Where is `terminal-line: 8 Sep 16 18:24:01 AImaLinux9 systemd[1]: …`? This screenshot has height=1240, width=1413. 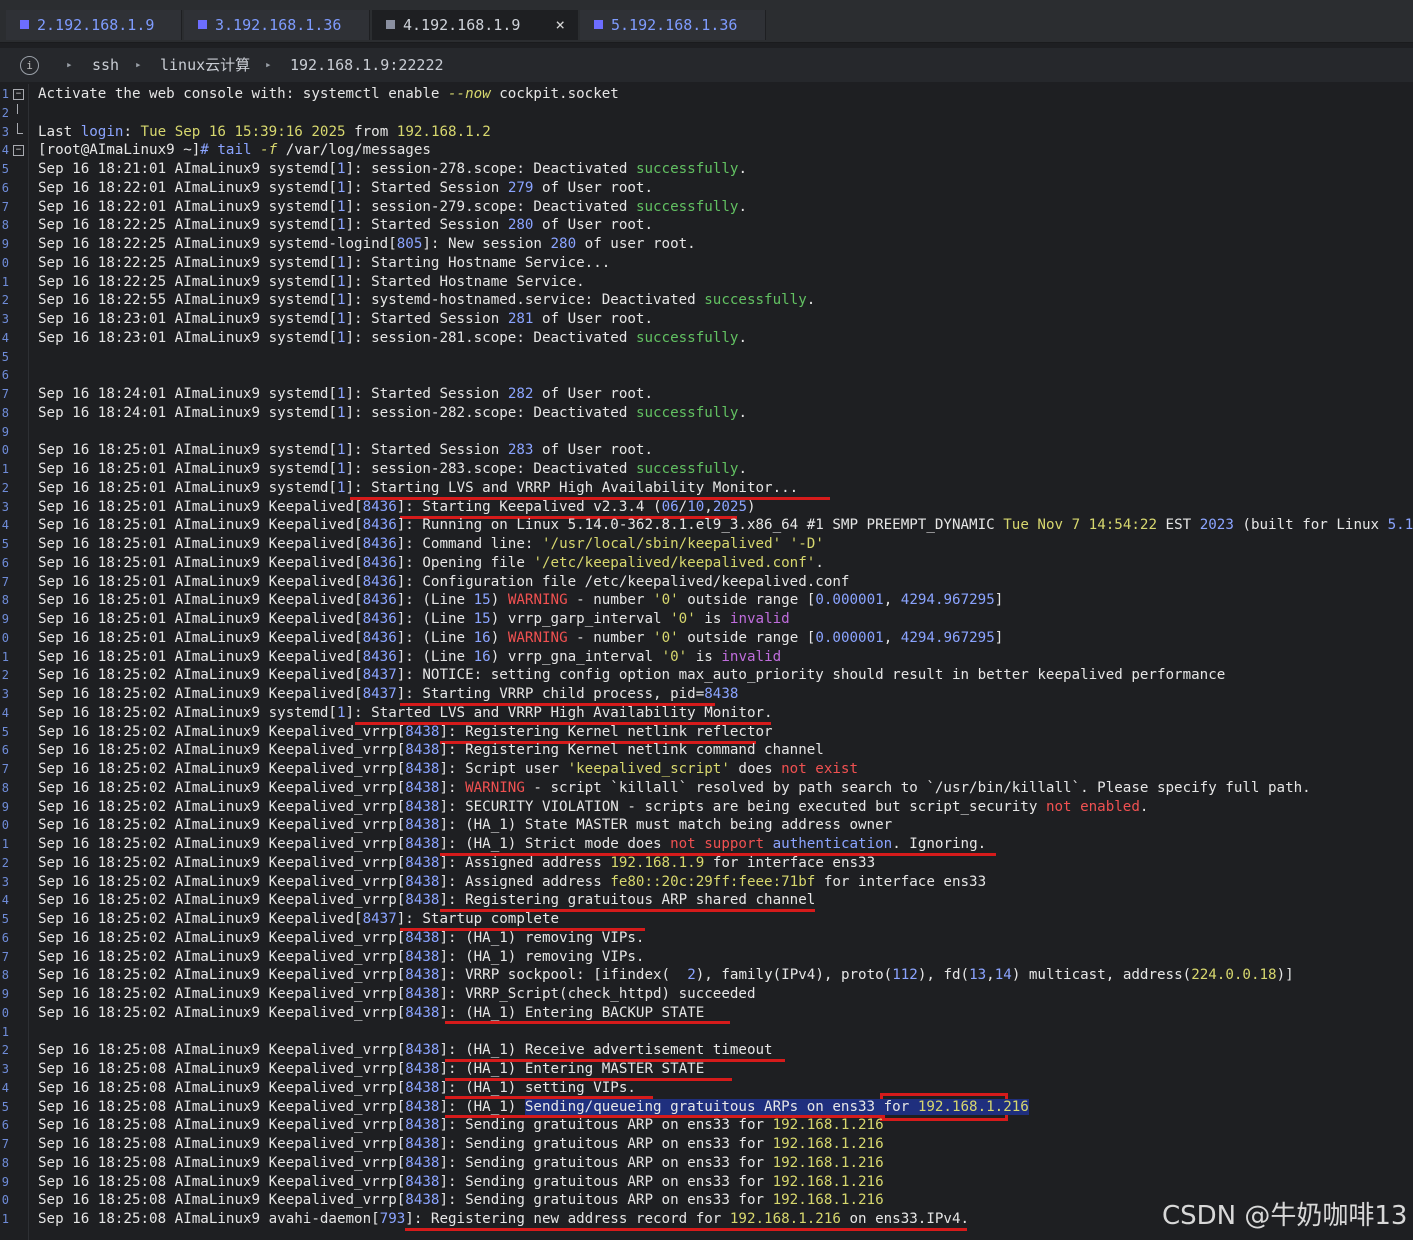
terminal-line: 8 Sep 16 18:24:01 AImaLinux9 systemd[1]: … is located at coordinates (706, 413).